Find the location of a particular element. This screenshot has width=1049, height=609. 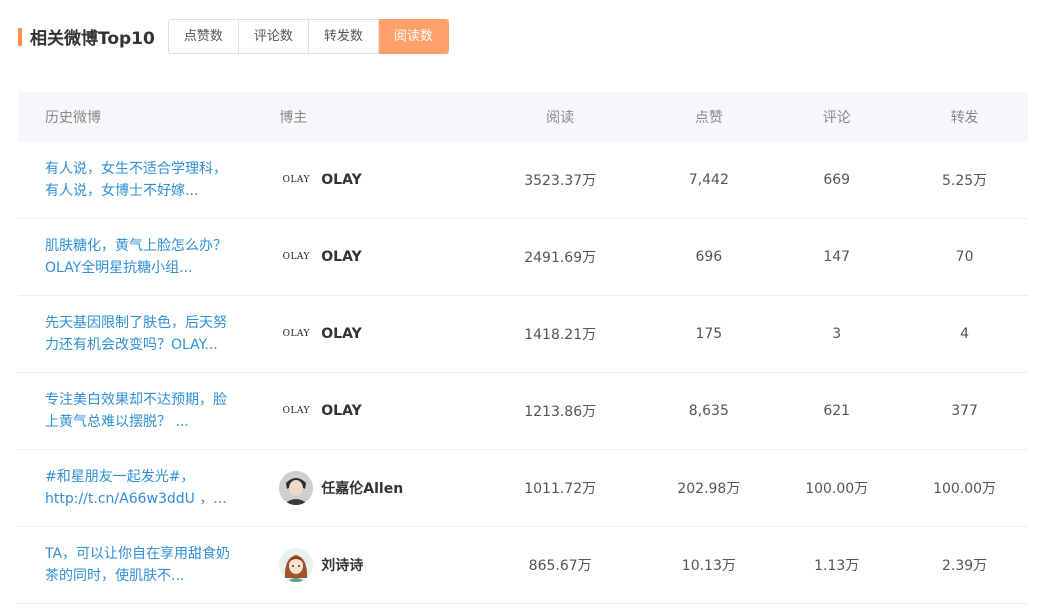

cartoon-avatar-icon is located at coordinates (296, 565).